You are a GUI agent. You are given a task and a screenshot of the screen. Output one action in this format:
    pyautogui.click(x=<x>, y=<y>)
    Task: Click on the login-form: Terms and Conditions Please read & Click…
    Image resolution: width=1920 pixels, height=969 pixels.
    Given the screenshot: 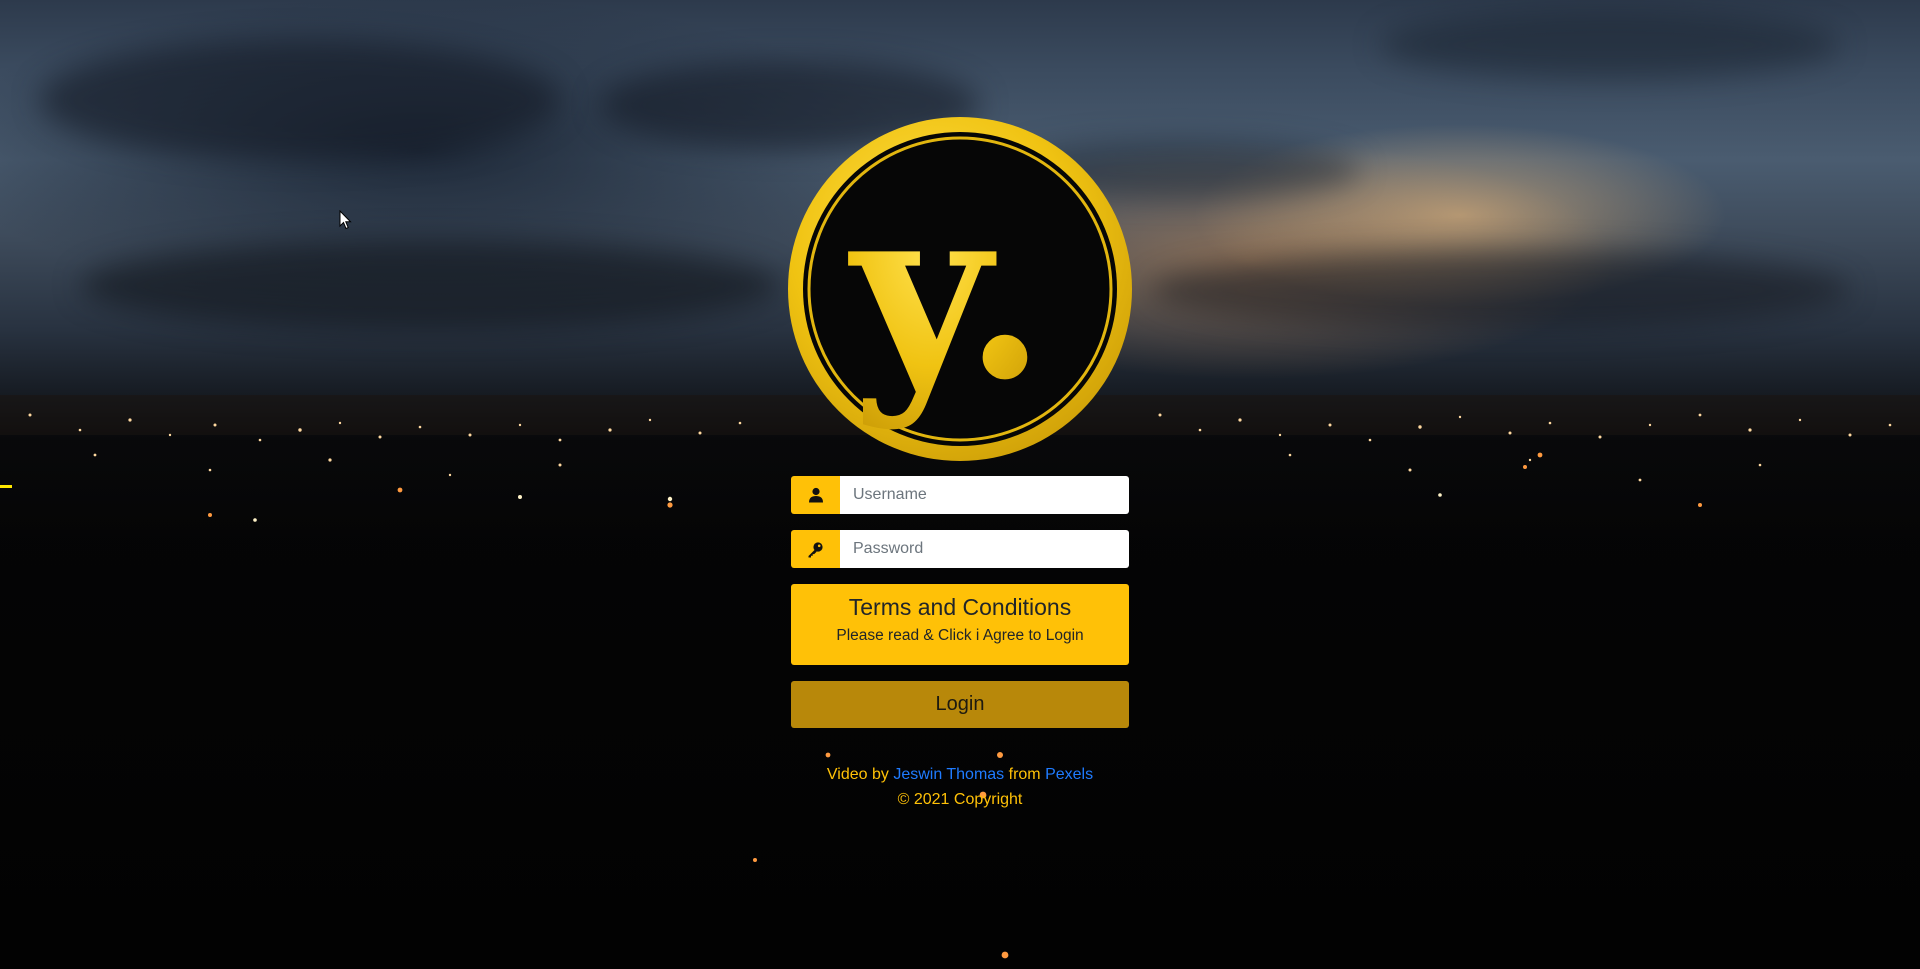 What is the action you would take?
    pyautogui.click(x=960, y=602)
    